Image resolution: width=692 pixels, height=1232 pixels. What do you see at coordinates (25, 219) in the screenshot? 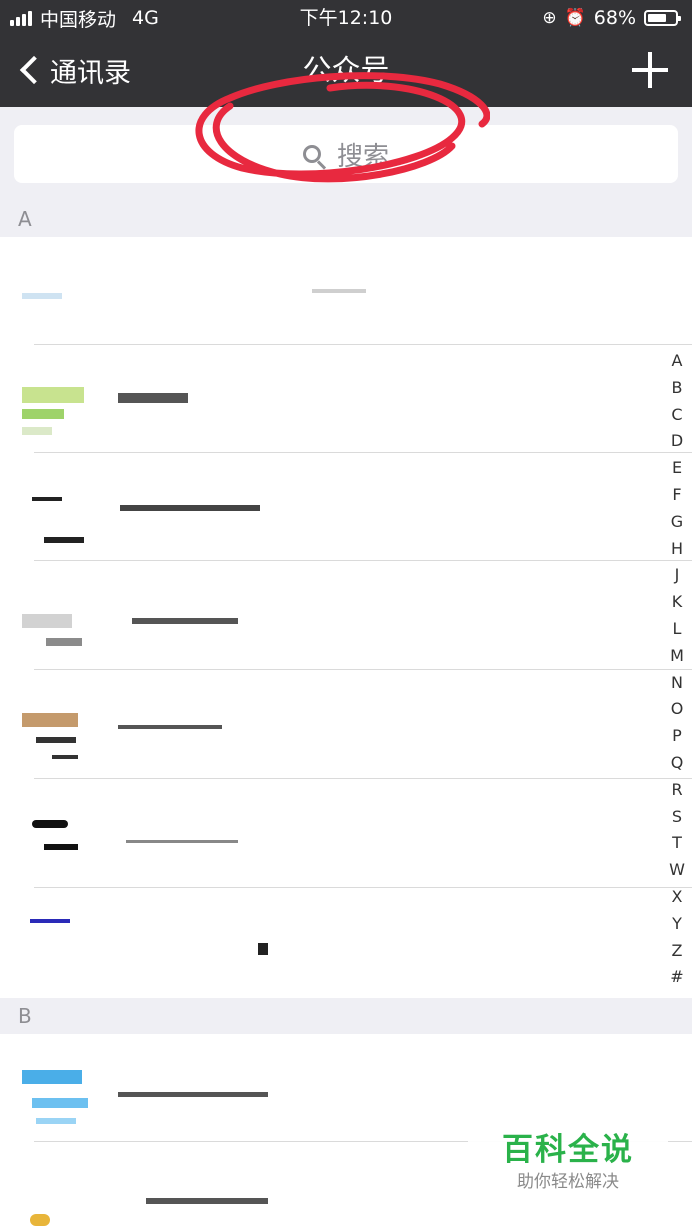
I see `section-letter: A` at bounding box center [25, 219].